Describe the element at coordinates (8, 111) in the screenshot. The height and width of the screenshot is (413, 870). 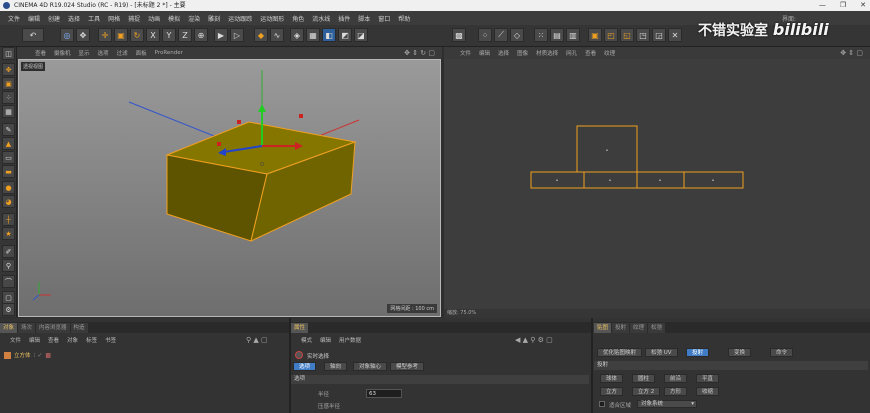
I see `edges-icon: ▦` at that location.